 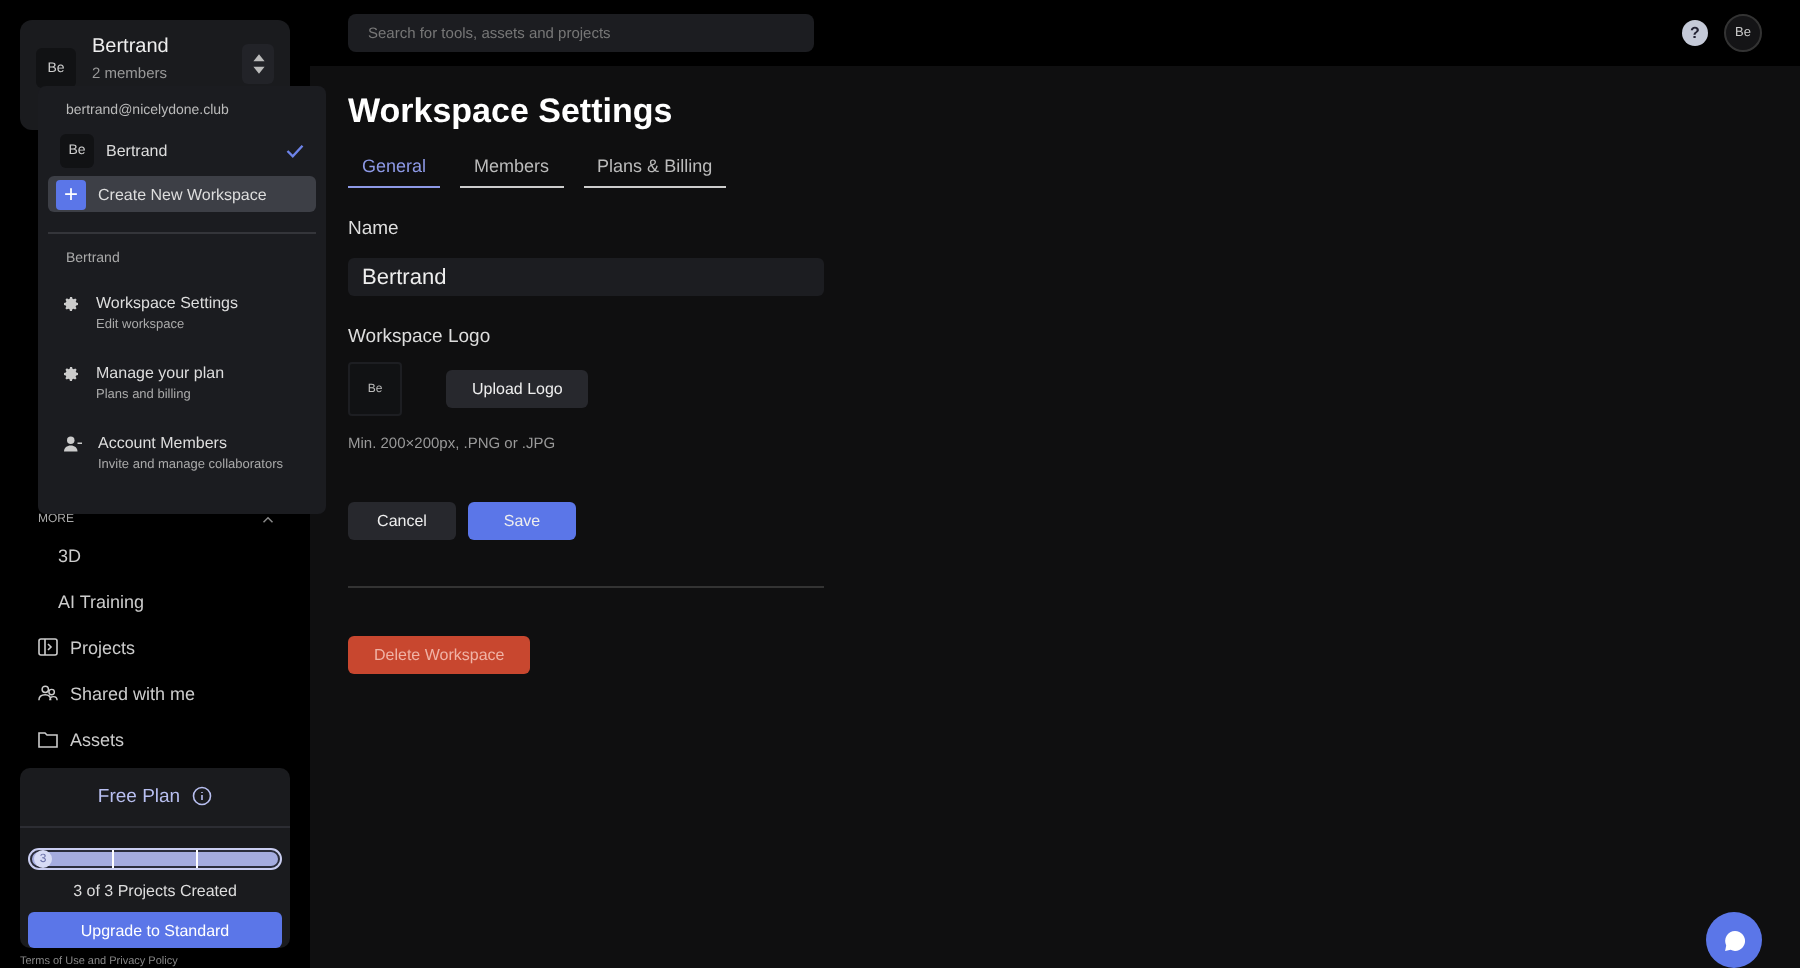 I want to click on name-field: Bertrand, so click(x=586, y=277).